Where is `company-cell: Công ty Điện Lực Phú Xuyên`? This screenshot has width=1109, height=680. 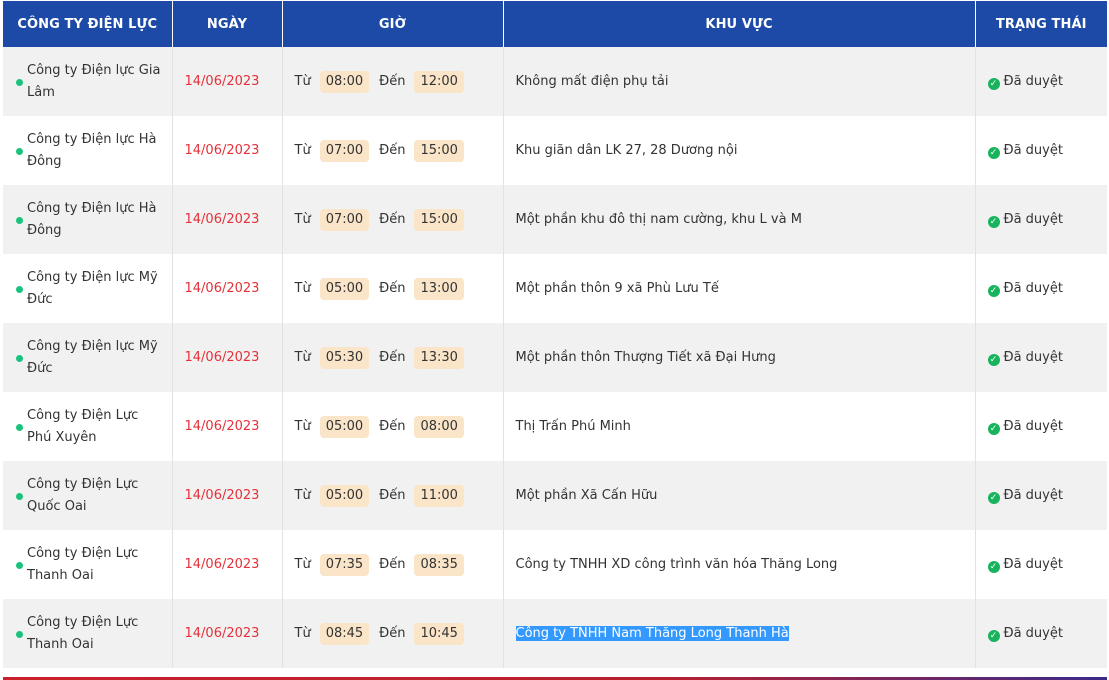 company-cell: Công ty Điện Lực Phú Xuyên is located at coordinates (88, 426).